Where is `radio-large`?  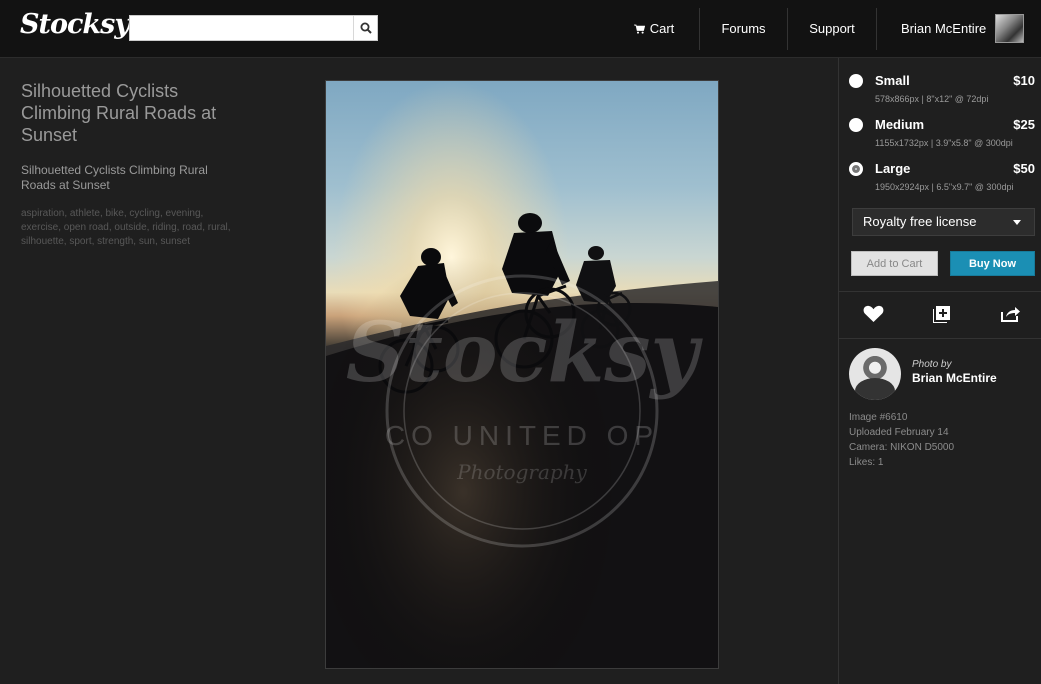 radio-large is located at coordinates (856, 169).